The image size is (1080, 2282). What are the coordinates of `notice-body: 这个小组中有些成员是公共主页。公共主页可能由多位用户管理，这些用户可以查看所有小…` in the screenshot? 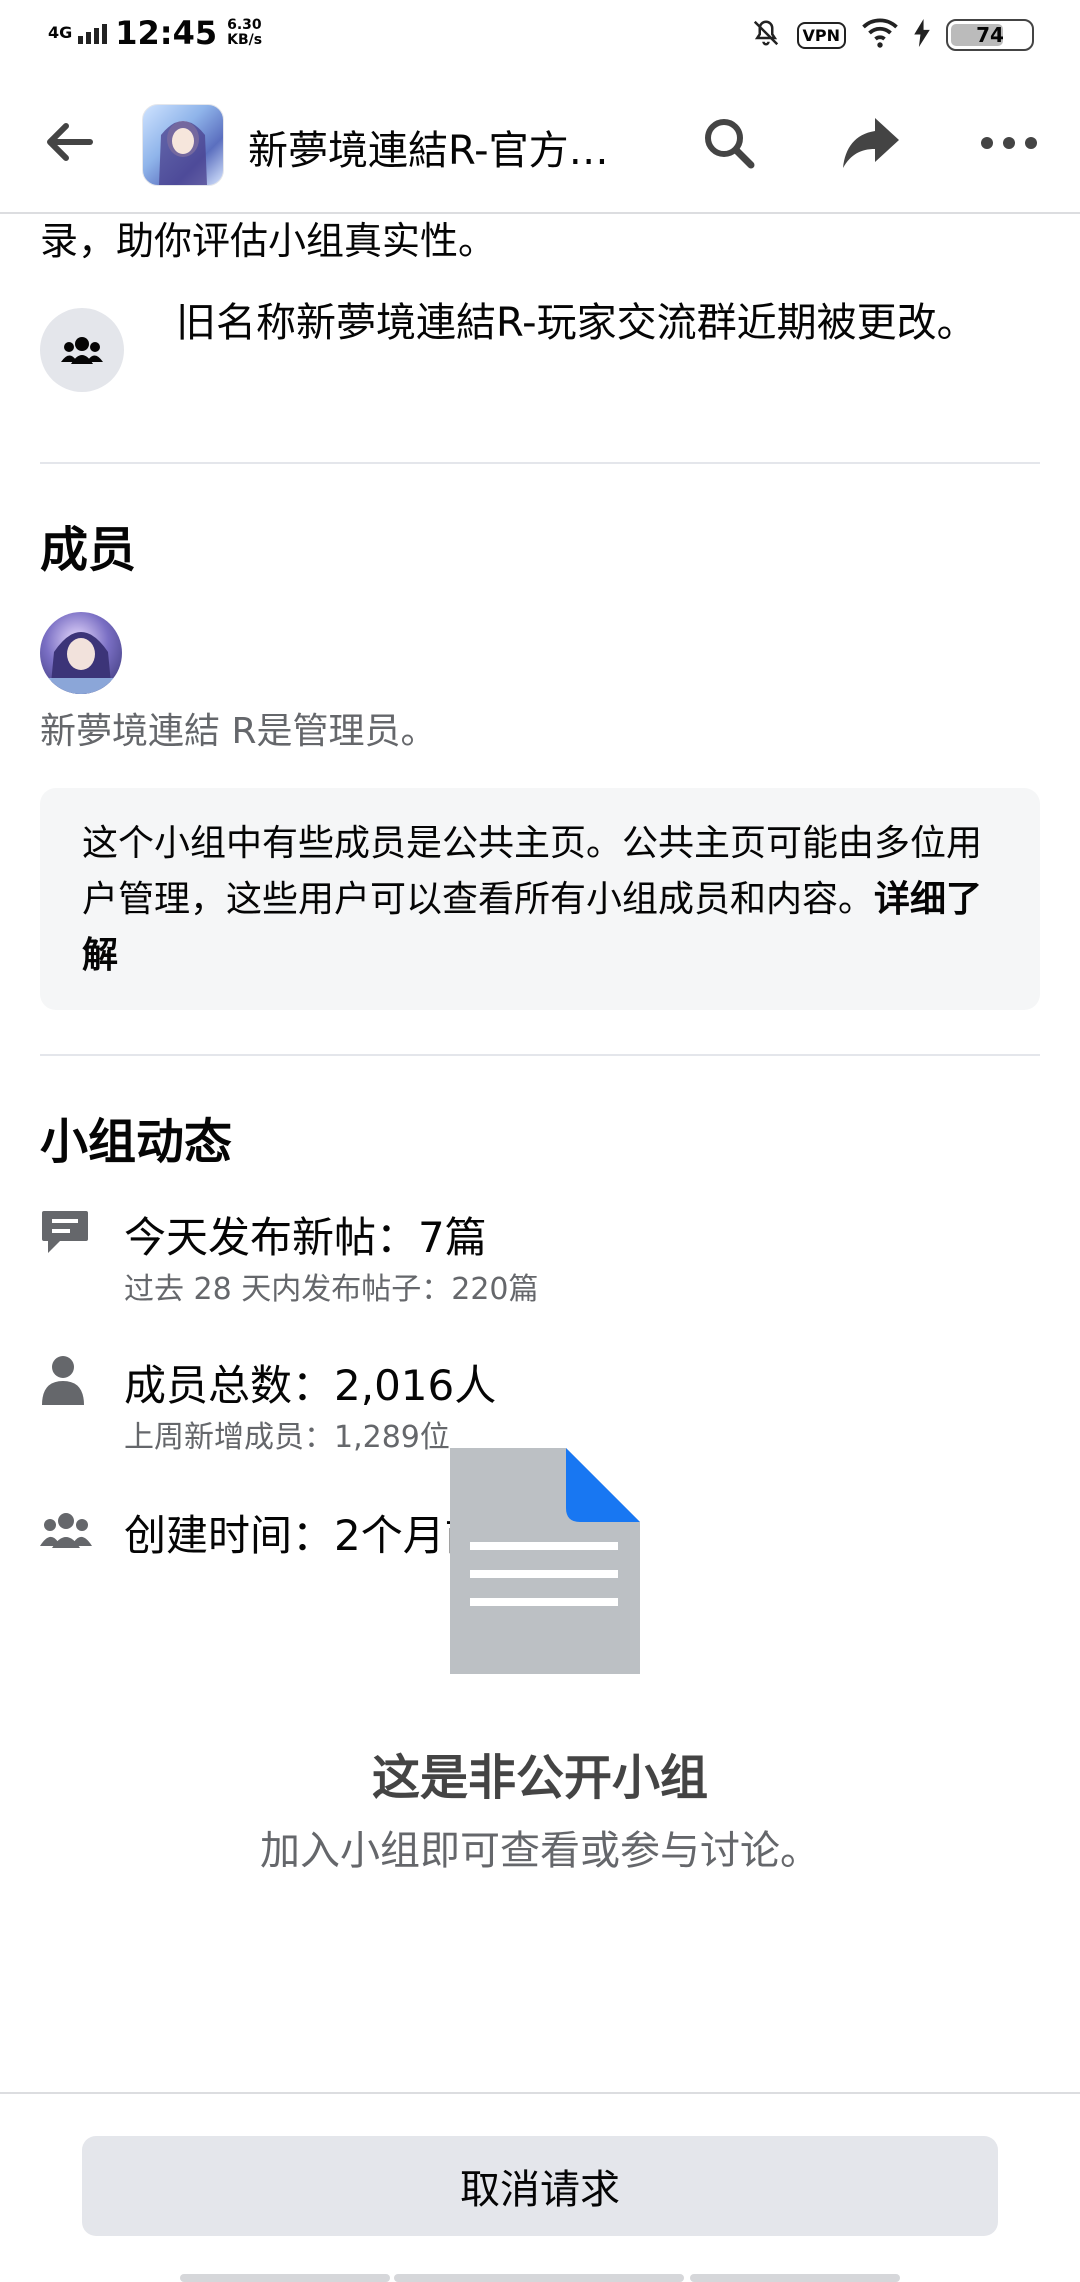 It's located at (532, 871).